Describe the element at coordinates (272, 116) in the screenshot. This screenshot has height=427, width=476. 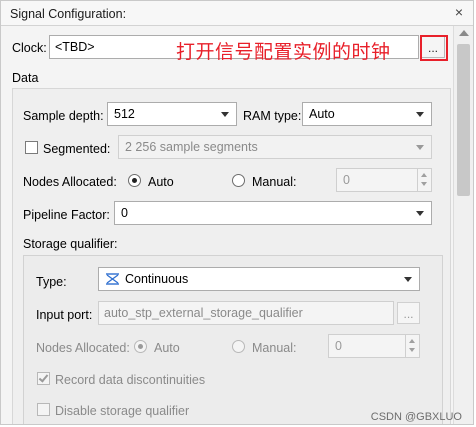
I see `ram-type-label: RAM type:` at that location.